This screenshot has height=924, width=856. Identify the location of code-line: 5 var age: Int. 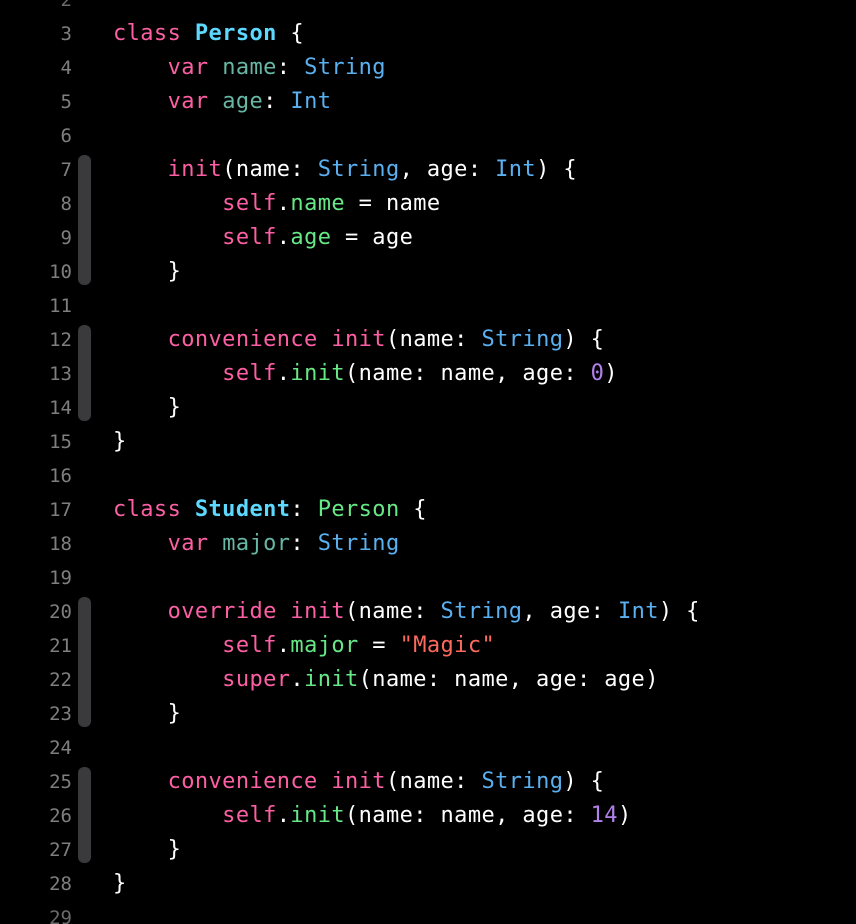
(428, 102).